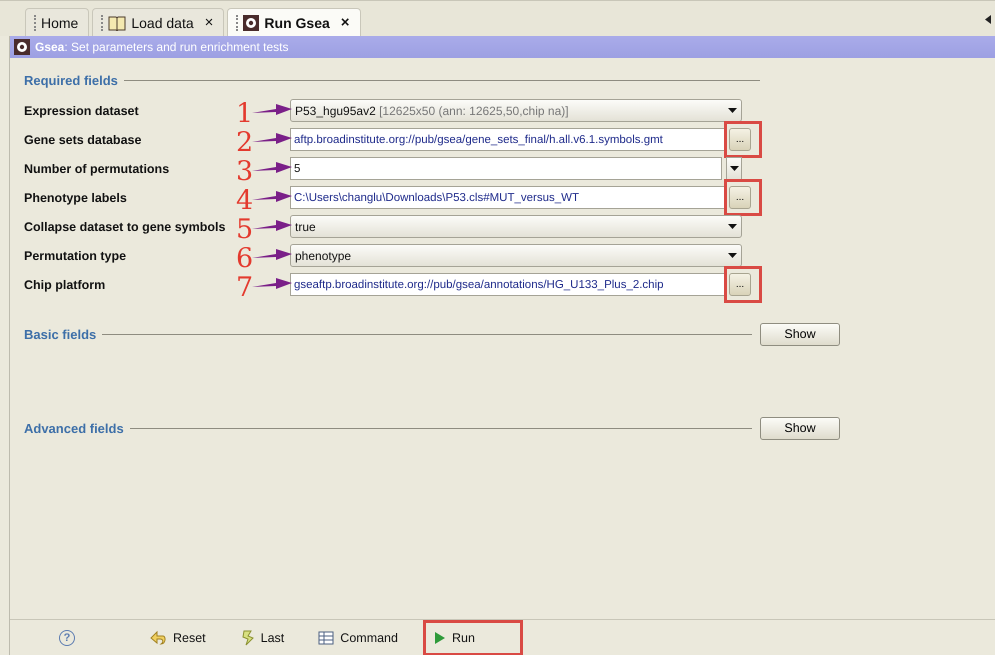 This screenshot has width=995, height=655. Describe the element at coordinates (125, 227) in the screenshot. I see `field-label: Collapse dataset to gene symbols` at that location.